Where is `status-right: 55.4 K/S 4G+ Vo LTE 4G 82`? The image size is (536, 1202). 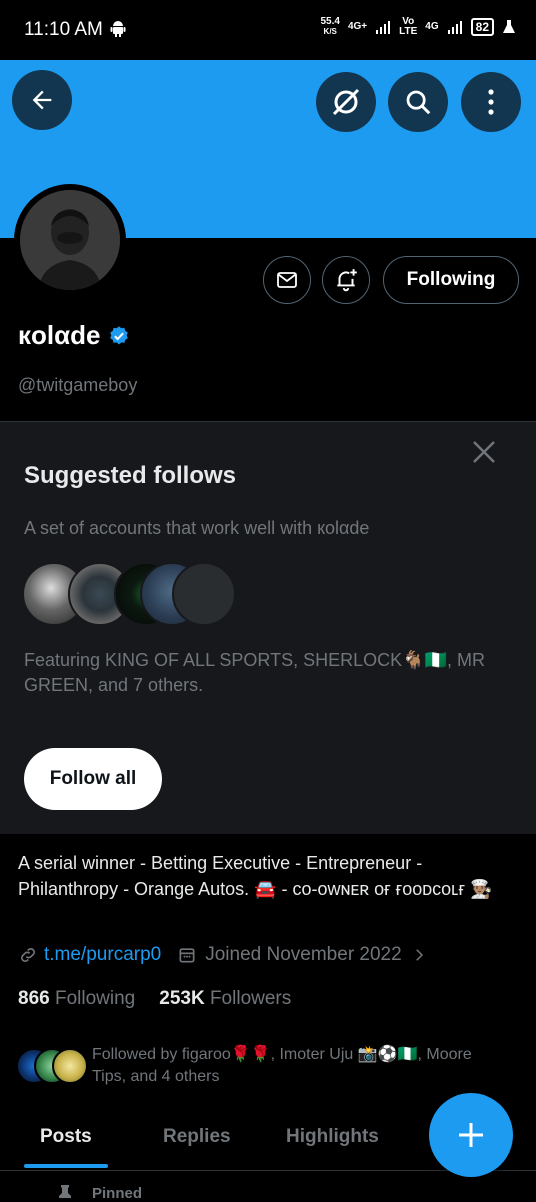
status-right: 55.4 K/S 4G+ Vo LTE 4G 82 is located at coordinates (418, 27).